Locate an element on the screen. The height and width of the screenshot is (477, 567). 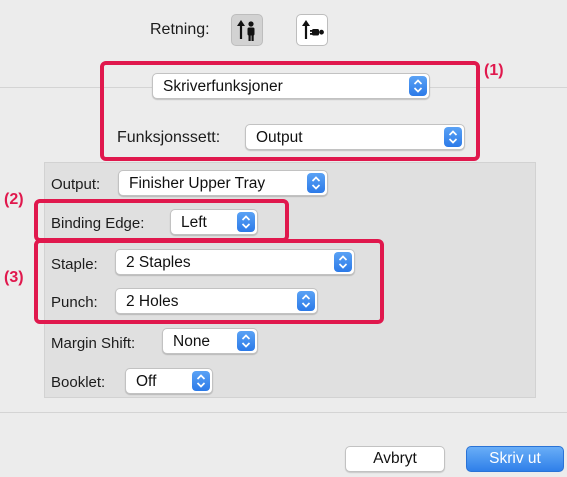
callout-label-3: (3) is located at coordinates (14, 277).